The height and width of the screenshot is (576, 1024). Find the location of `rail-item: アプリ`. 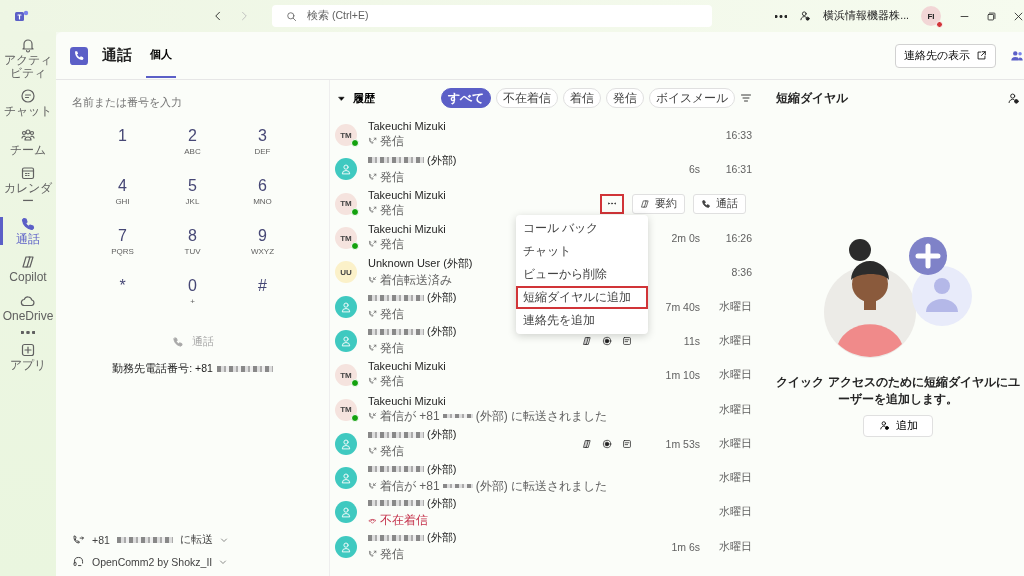

rail-item: アプリ is located at coordinates (28, 356).